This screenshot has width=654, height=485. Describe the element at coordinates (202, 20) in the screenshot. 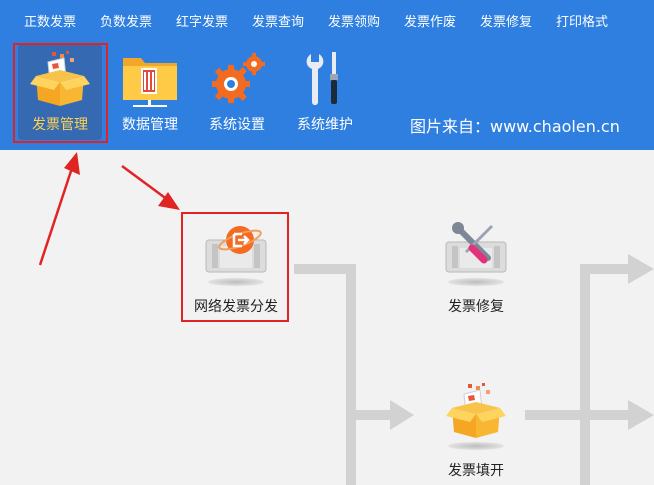

I see `menu-item-red-invoice: 红字发票` at that location.